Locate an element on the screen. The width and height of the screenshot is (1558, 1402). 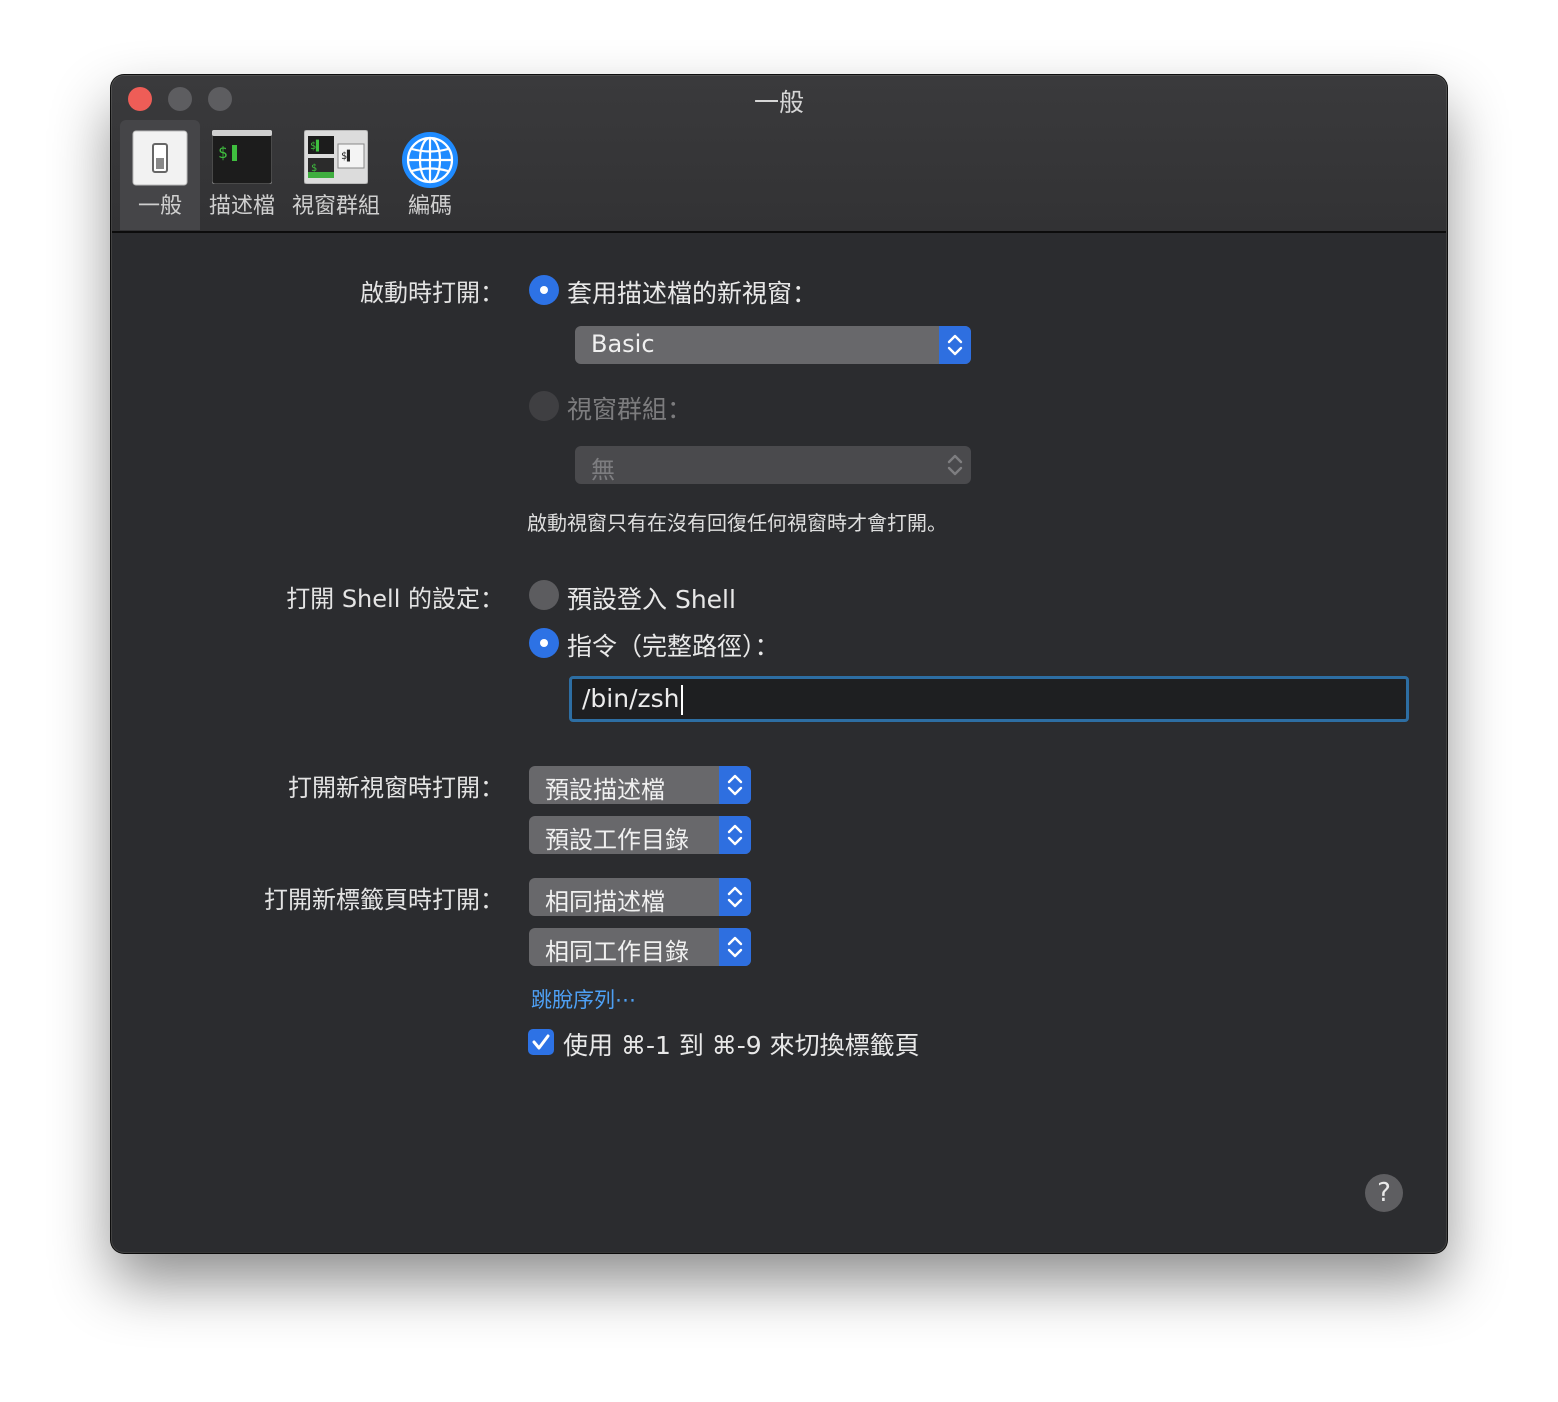
tab-switch-checkbox is located at coordinates (541, 1042).